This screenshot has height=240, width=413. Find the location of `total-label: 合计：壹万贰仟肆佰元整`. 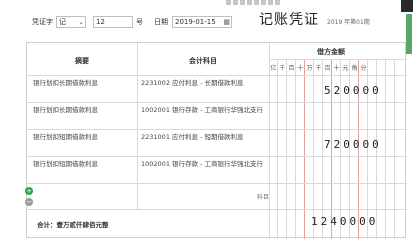

total-label: 合计：壹万贰仟肆佰元整 is located at coordinates (73, 225).